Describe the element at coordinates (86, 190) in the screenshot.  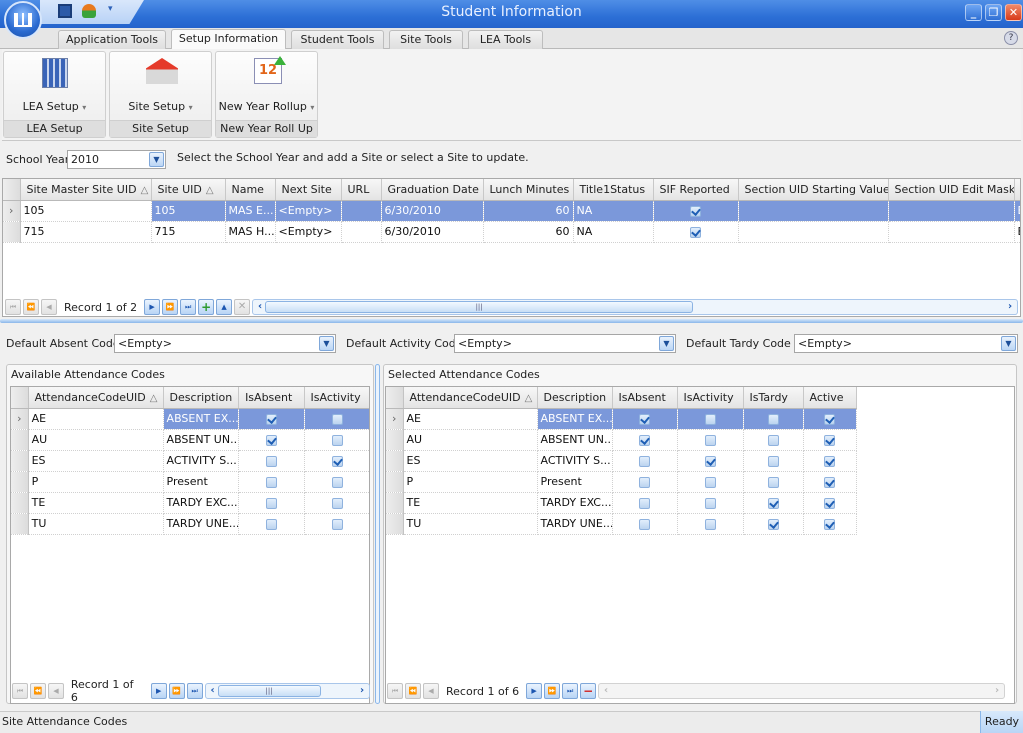
I see `column-header: Site Master Site UID △` at that location.